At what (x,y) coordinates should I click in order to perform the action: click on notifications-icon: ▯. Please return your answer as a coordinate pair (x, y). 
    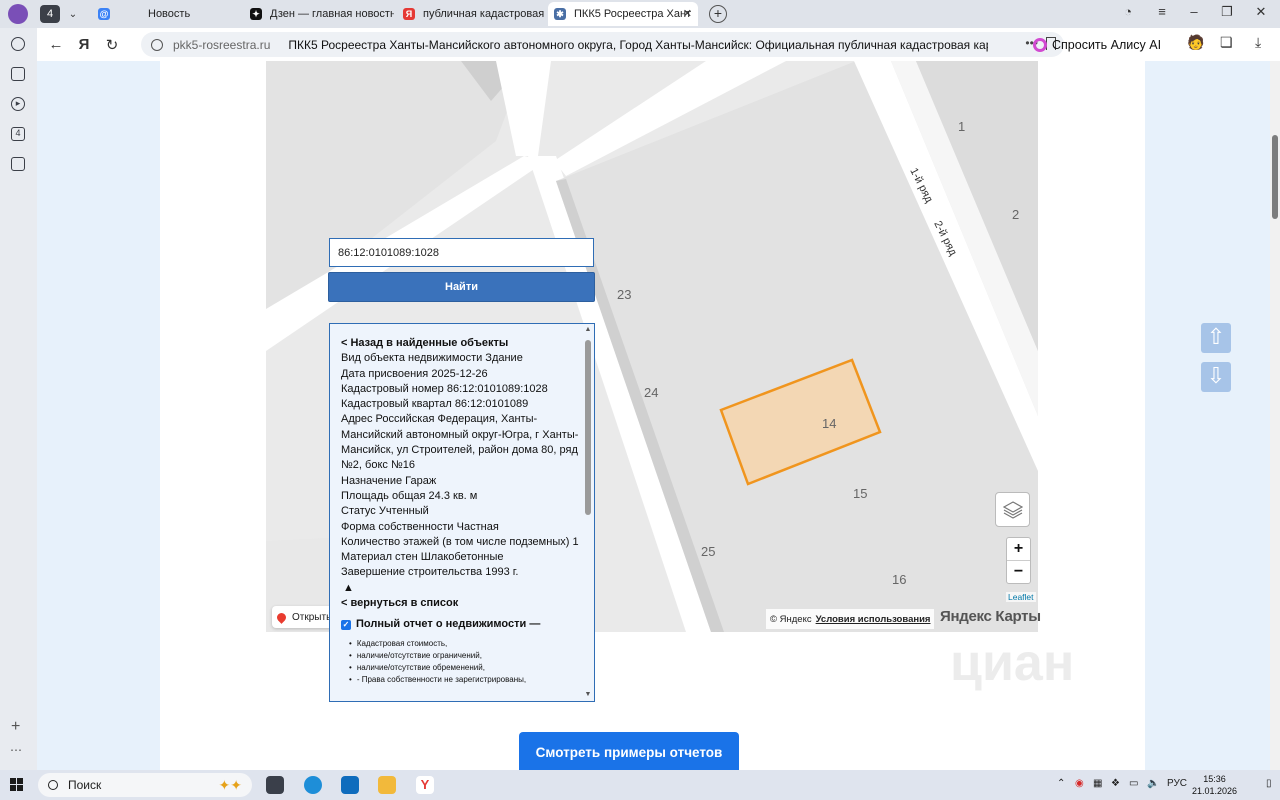
    Looking at the image, I should click on (1269, 783).